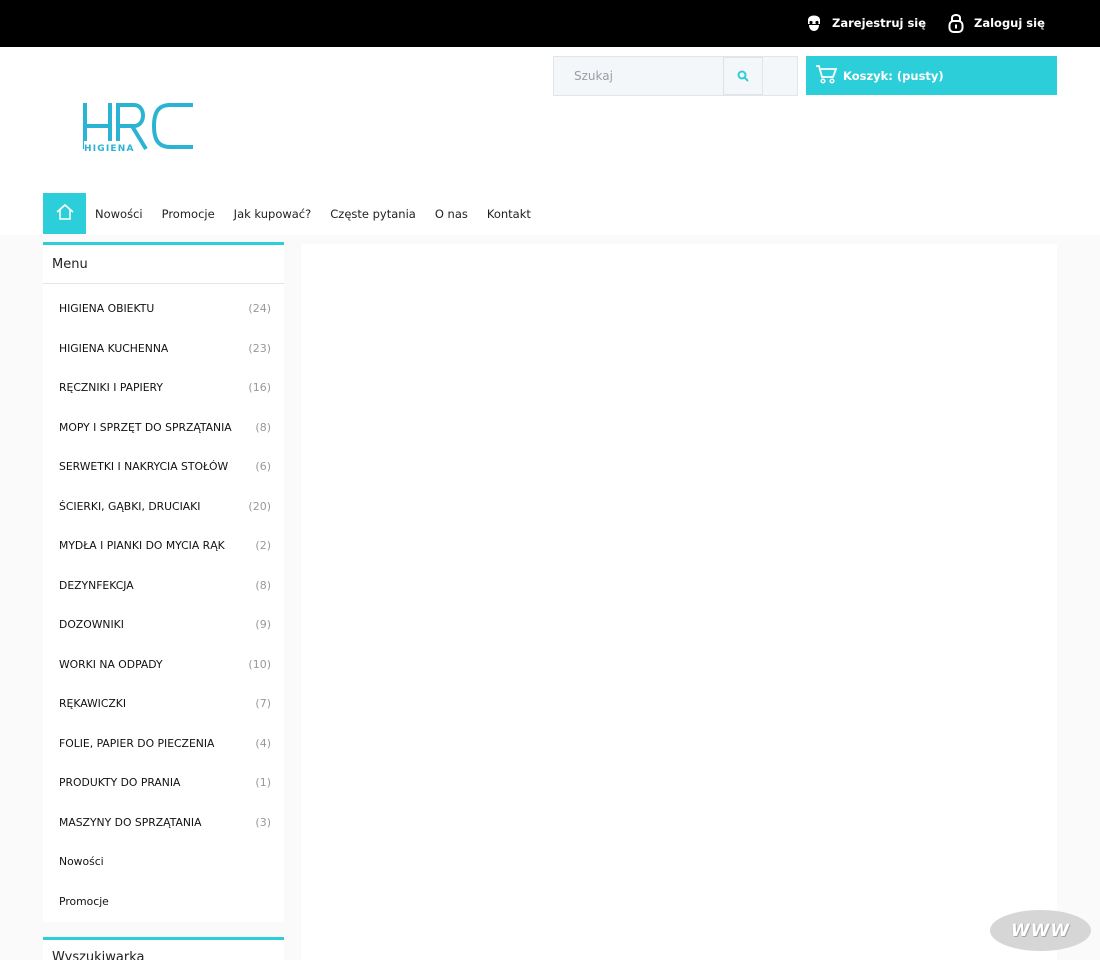 The image size is (1100, 960). What do you see at coordinates (163, 862) in the screenshot?
I see `menu-item-nowosci: Nowości` at bounding box center [163, 862].